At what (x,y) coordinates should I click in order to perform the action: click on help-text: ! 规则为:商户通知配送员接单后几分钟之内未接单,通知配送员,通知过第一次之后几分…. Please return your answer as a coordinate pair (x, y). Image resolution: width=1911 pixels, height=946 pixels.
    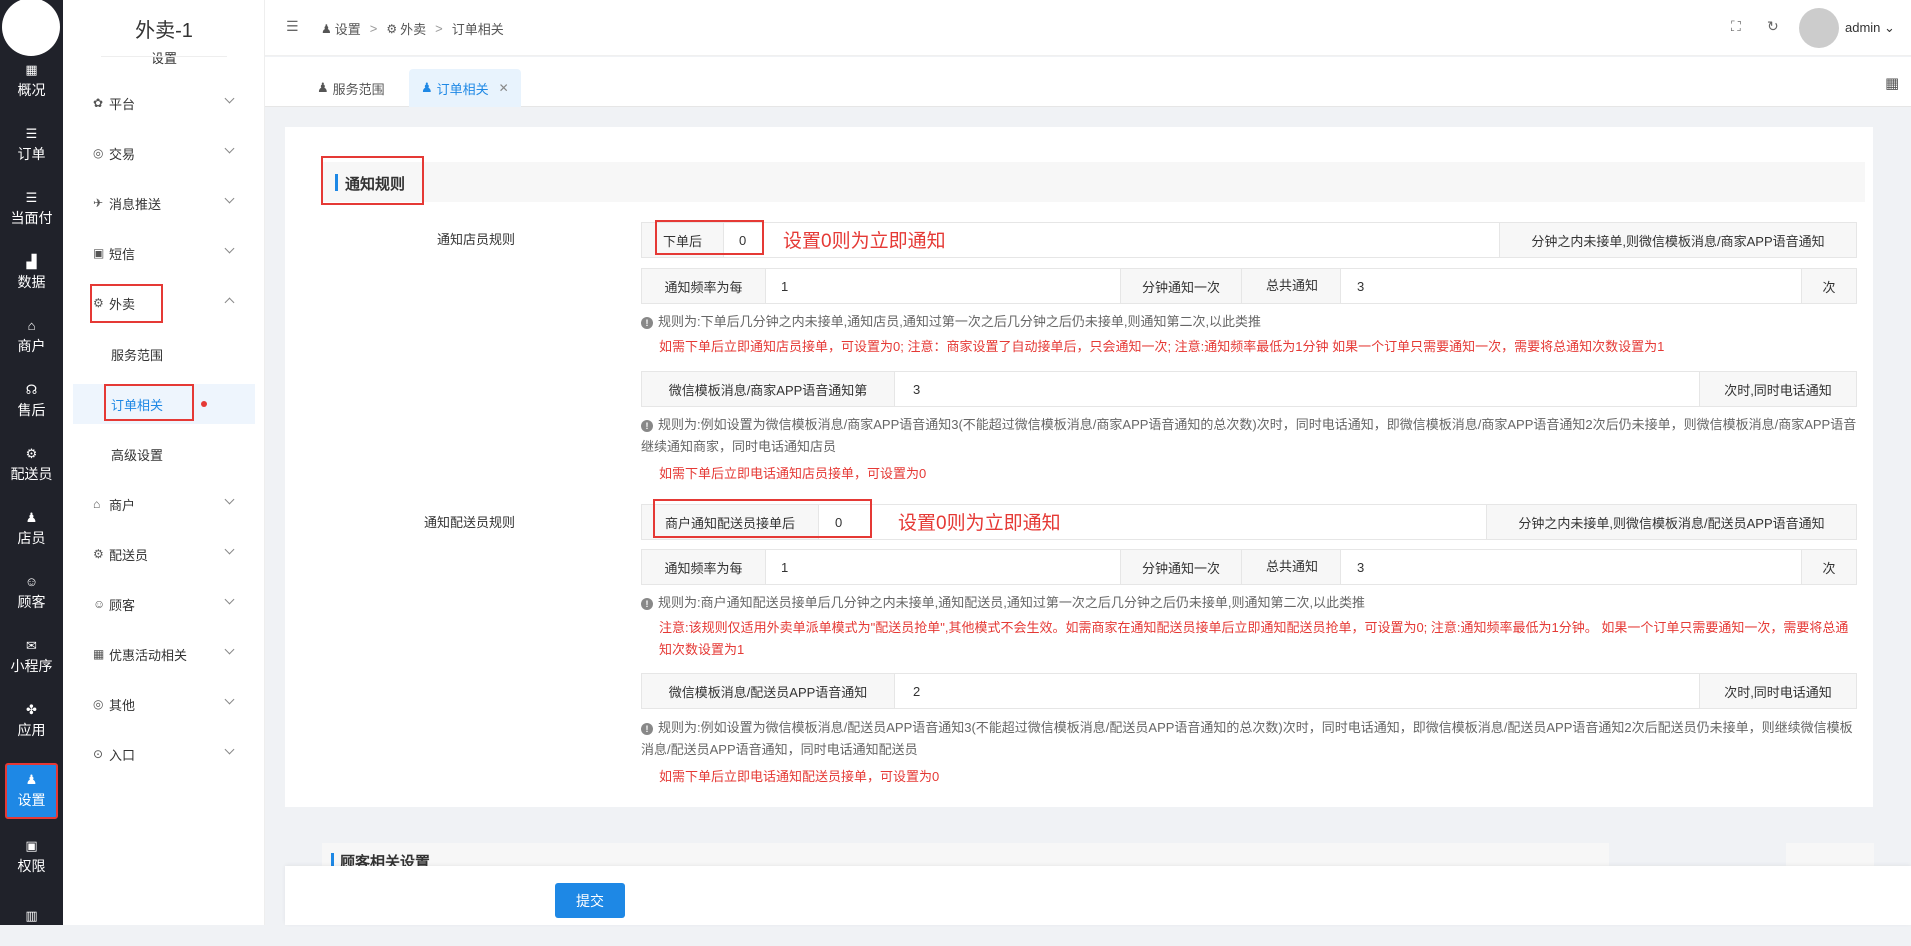
    Looking at the image, I should click on (1003, 603).